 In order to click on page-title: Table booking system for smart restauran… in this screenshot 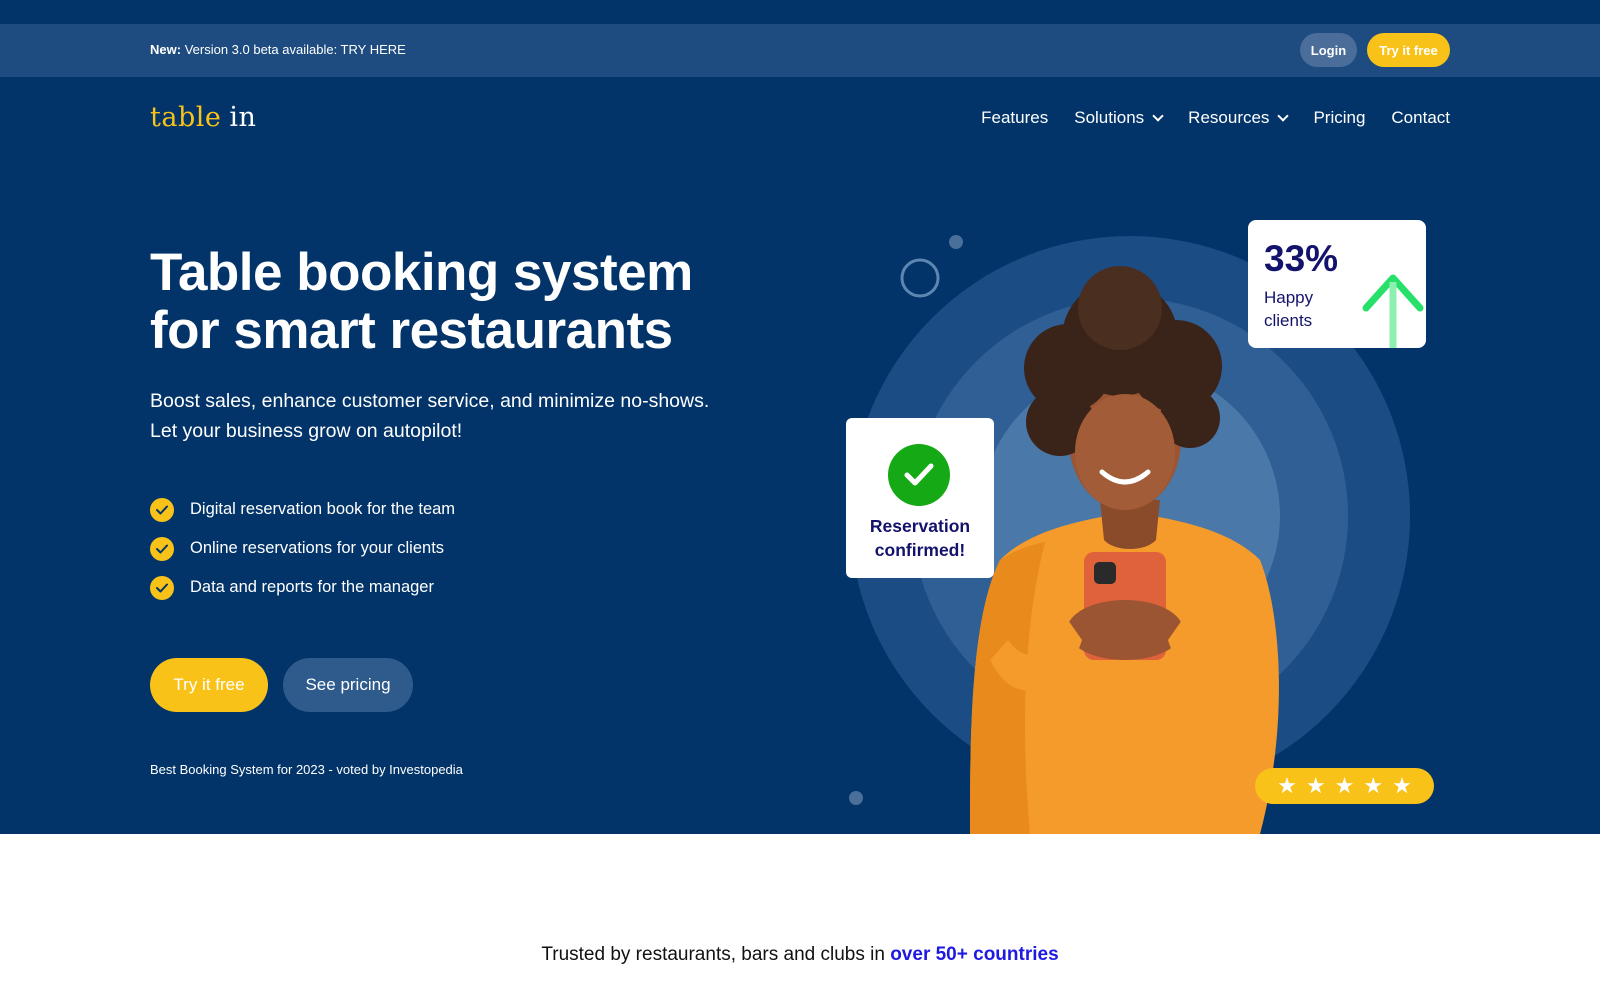, I will do `click(421, 302)`.